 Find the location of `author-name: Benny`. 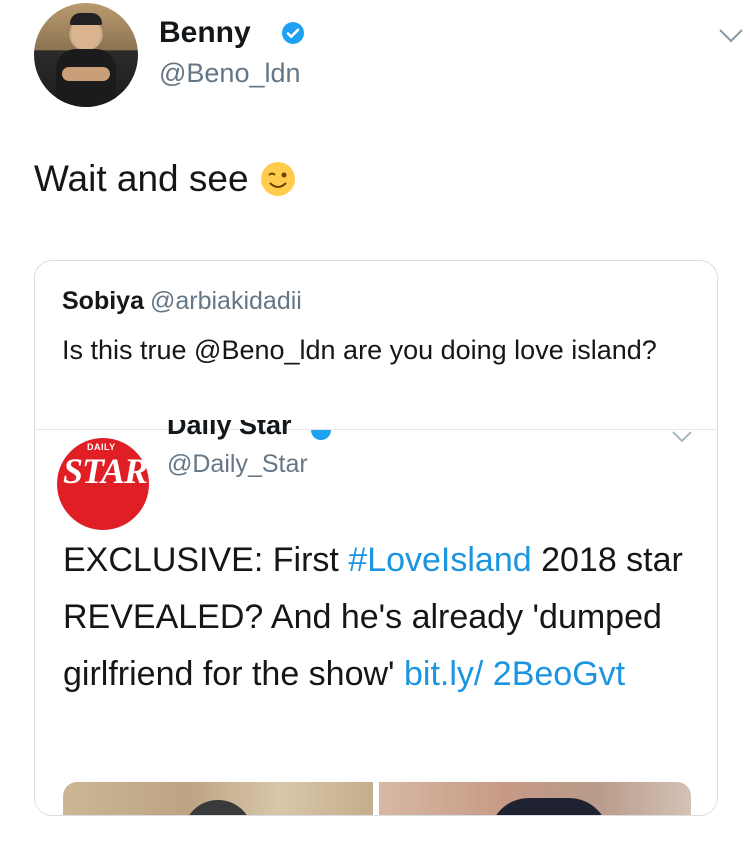

author-name: Benny is located at coordinates (205, 33).